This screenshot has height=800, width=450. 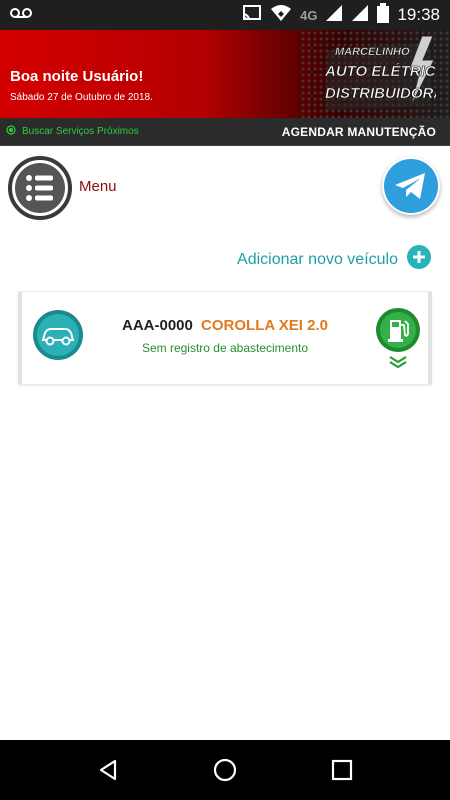 What do you see at coordinates (380, 71) in the screenshot?
I see `logo-line-2: AUTO ELÉTRICA` at bounding box center [380, 71].